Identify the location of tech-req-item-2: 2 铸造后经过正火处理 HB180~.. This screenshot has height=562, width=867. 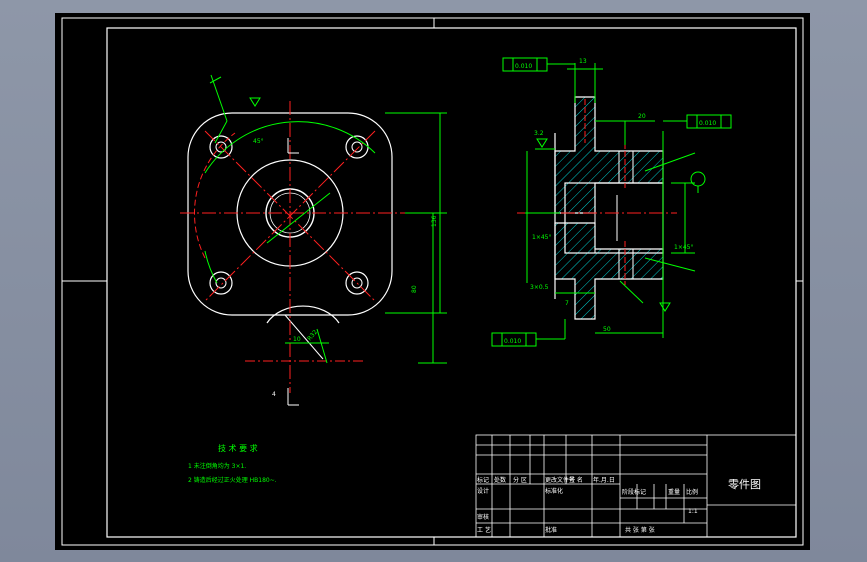
(232, 480).